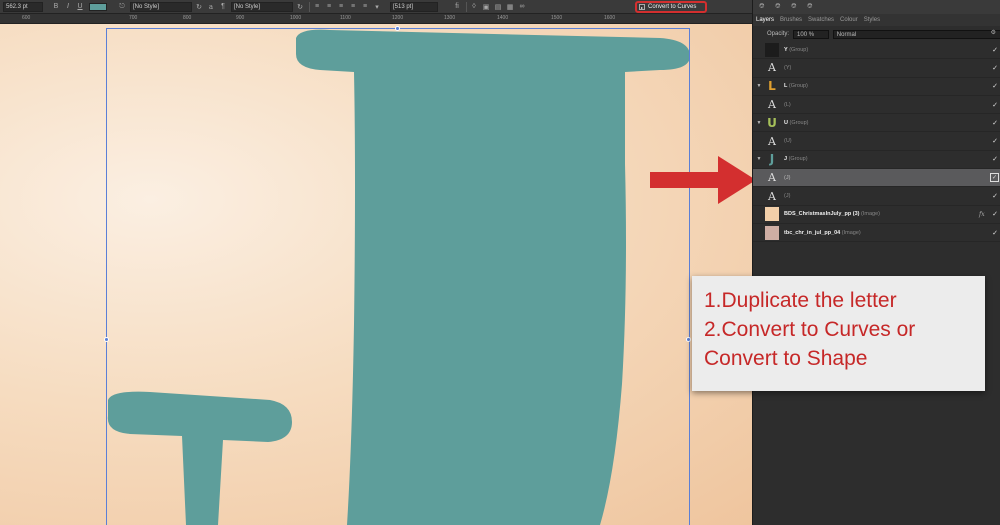 The width and height of the screenshot is (1000, 525). Describe the element at coordinates (68, 7) in the screenshot. I see `italic-button: I` at that location.